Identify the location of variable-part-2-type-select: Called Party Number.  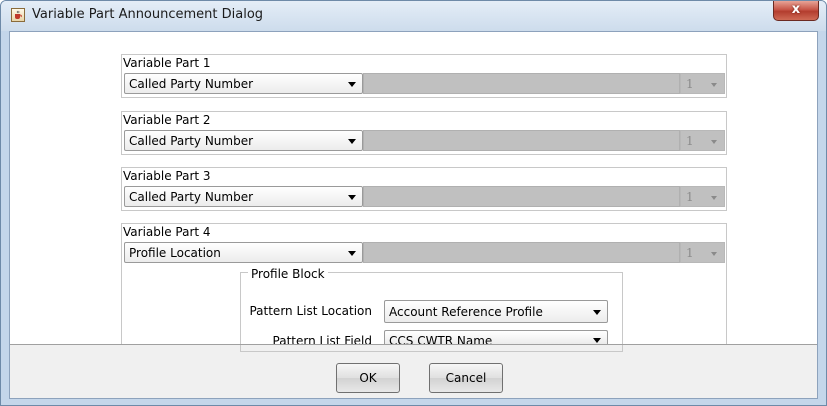
(243, 140).